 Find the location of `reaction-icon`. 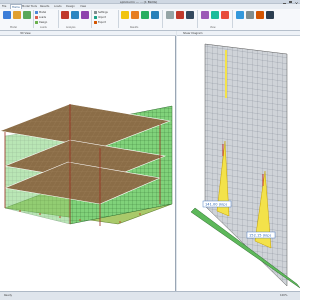

reaction-icon is located at coordinates (180, 15).